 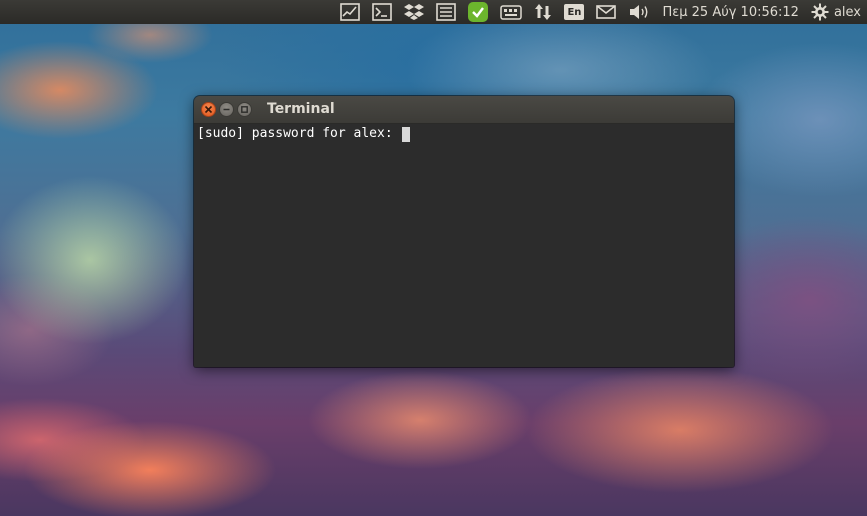 I want to click on task-list-indicator, so click(x=446, y=12).